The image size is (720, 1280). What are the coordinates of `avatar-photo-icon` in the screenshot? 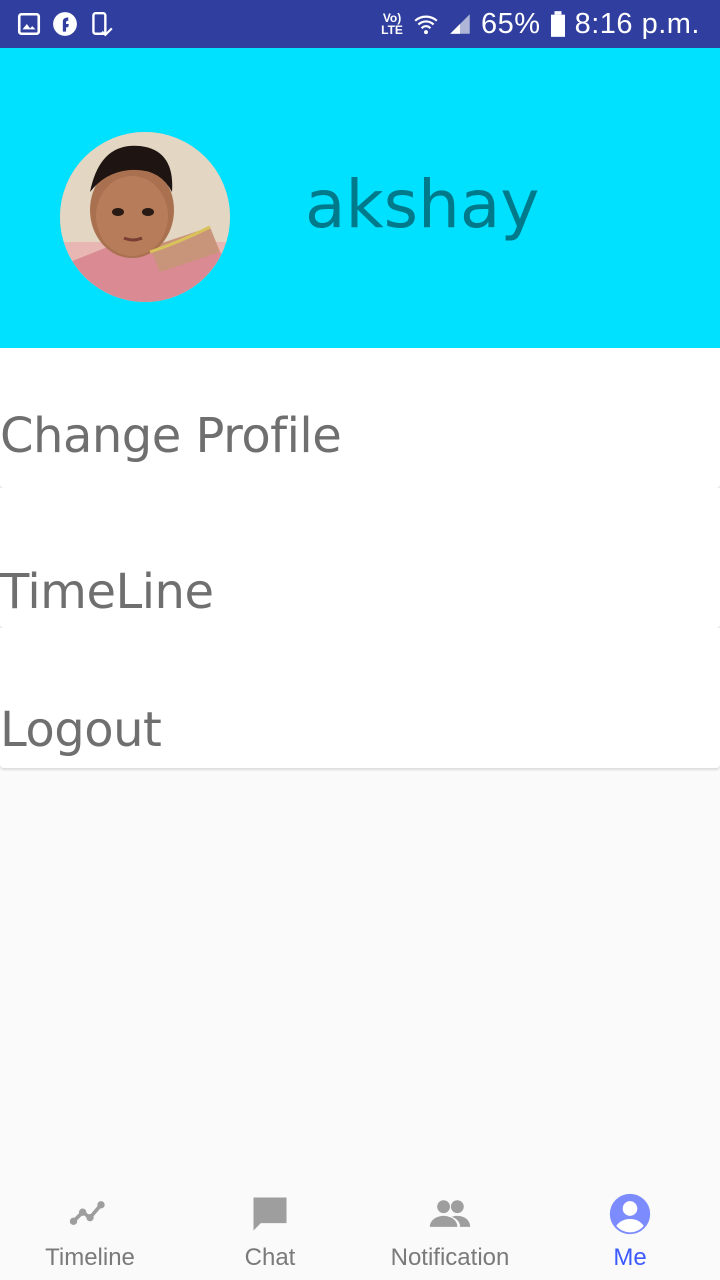 It's located at (145, 217).